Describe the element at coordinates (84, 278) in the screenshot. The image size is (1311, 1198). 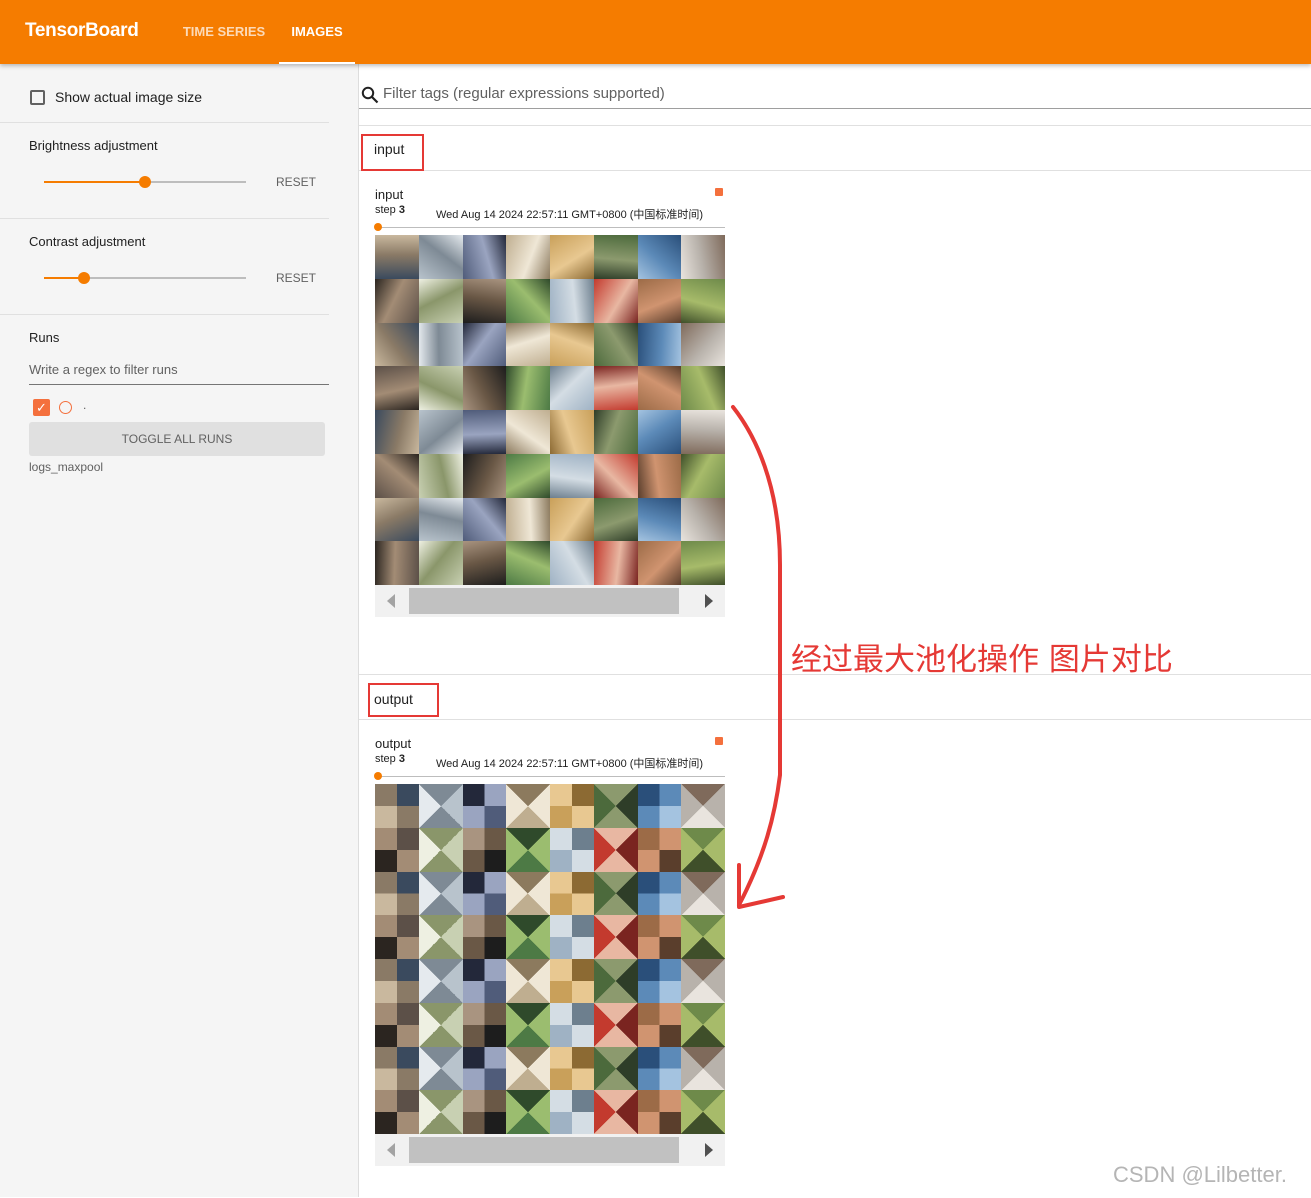
I see `contrast-slider-thumb` at that location.